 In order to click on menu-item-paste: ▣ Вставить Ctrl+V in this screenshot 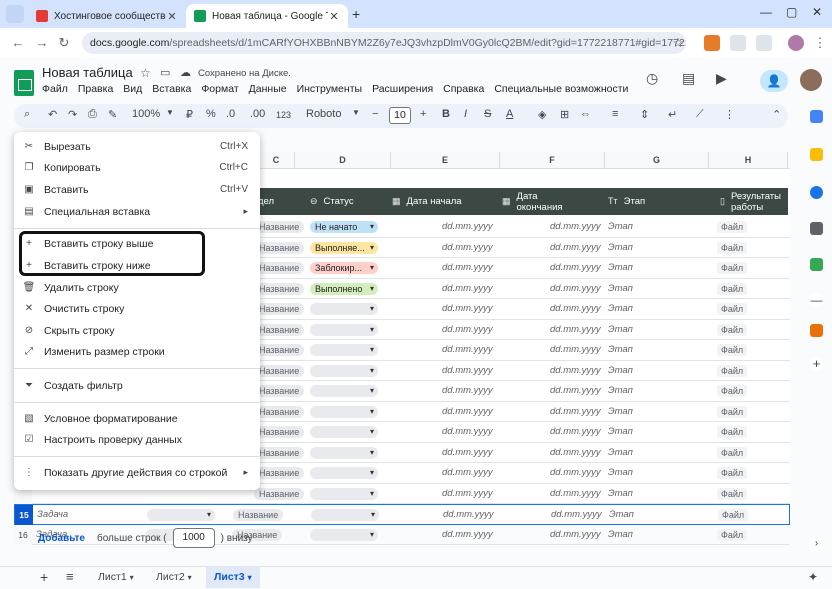, I will do `click(137, 189)`.